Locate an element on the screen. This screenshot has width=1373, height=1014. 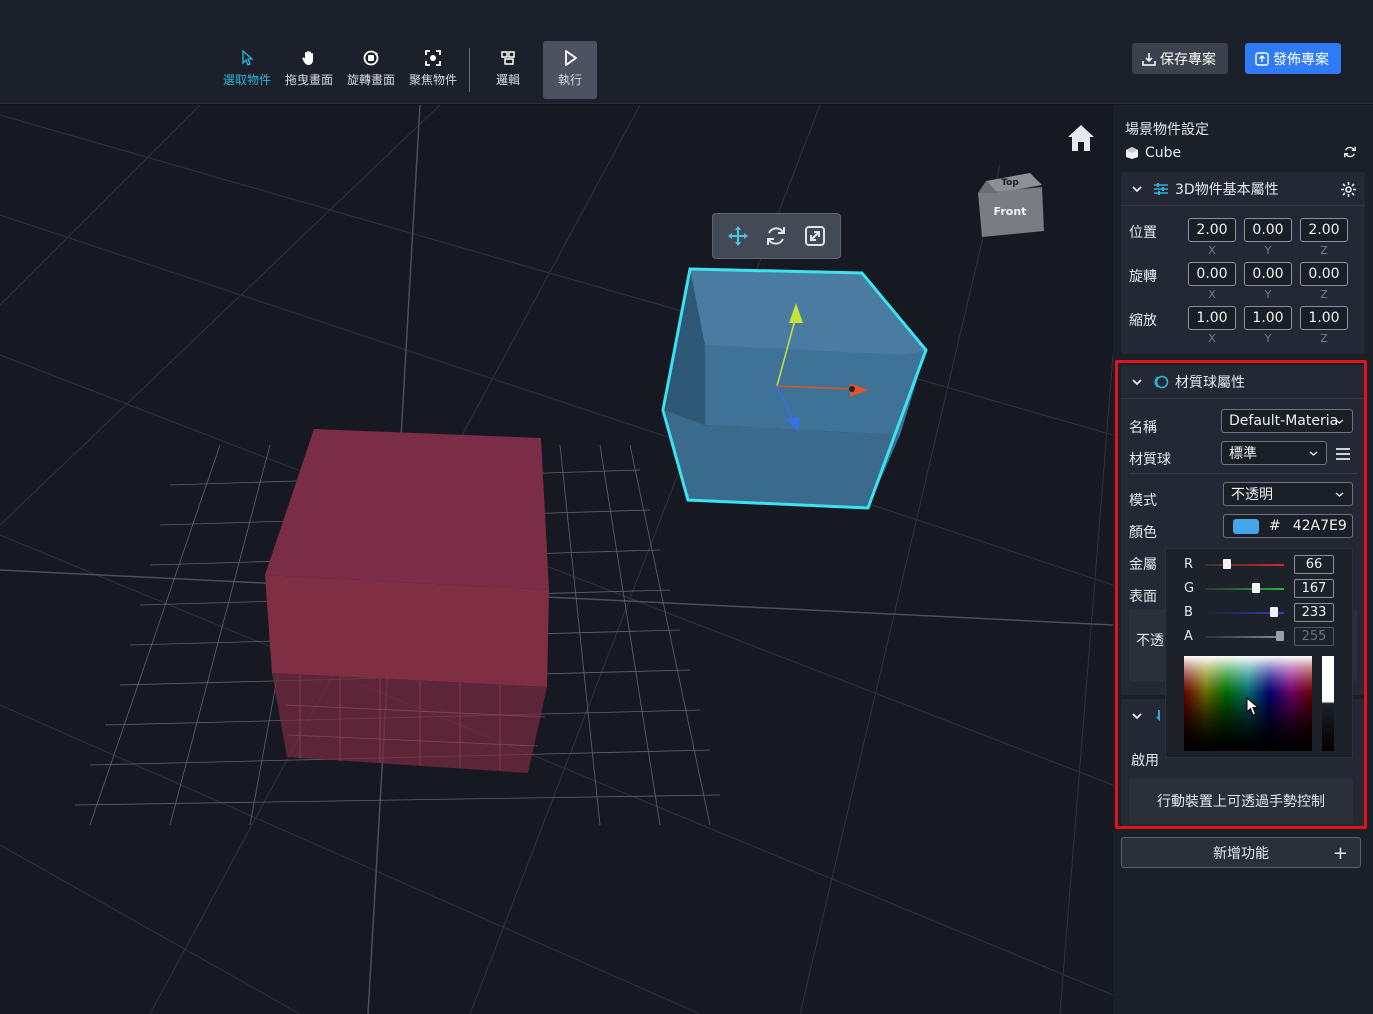
position-z-input: 2.00 is located at coordinates (1324, 230).